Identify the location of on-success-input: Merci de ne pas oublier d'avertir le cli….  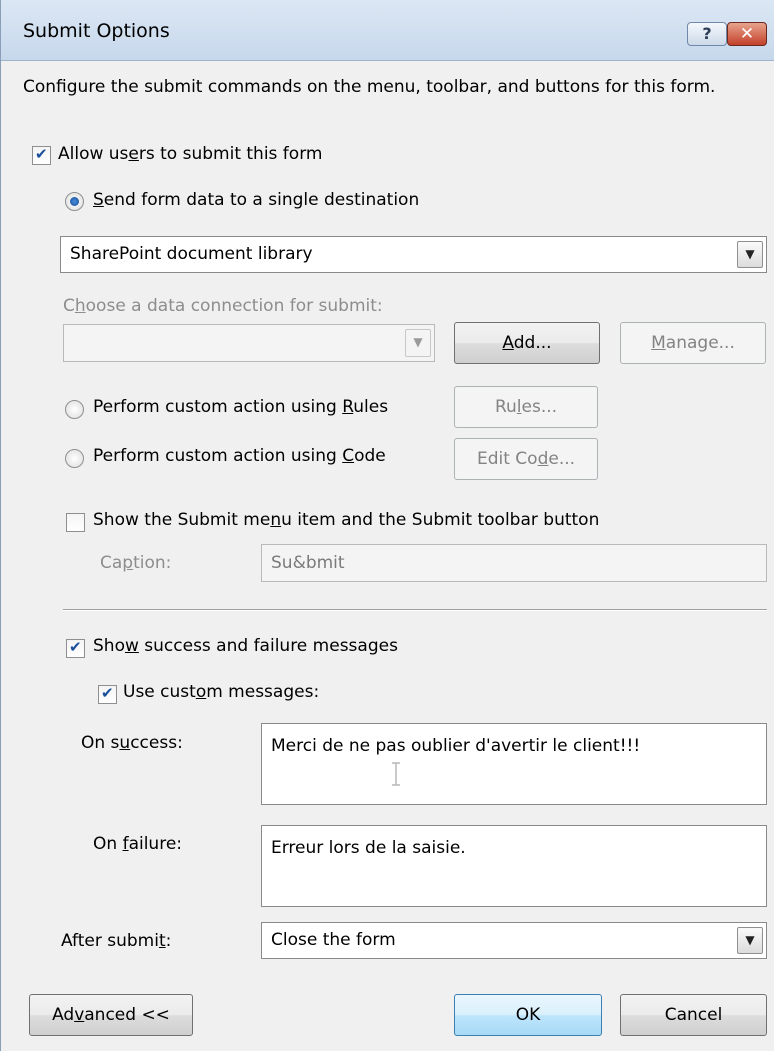
(514, 764).